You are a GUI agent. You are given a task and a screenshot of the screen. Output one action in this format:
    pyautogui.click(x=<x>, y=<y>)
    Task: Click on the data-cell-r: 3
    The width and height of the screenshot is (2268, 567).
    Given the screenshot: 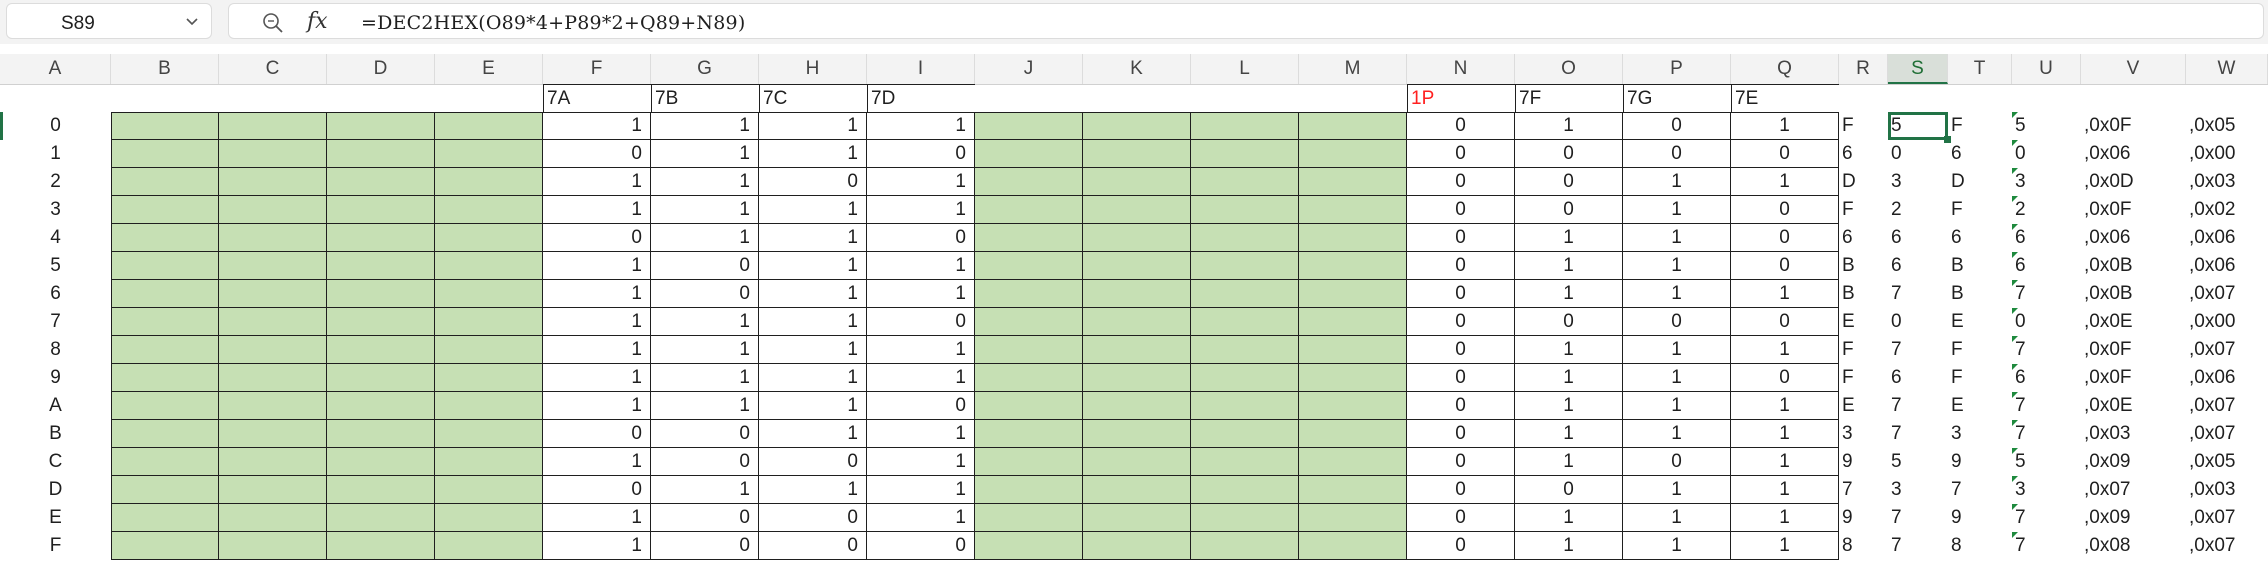 What is the action you would take?
    pyautogui.click(x=1863, y=434)
    